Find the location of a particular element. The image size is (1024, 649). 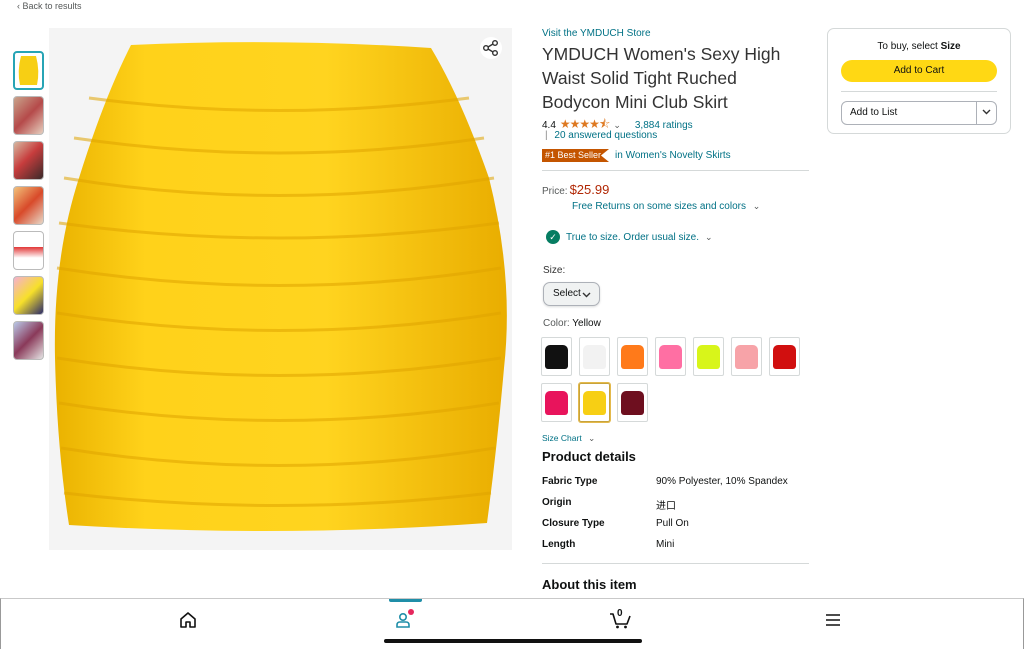

price-value: $25.99 is located at coordinates (589, 189).